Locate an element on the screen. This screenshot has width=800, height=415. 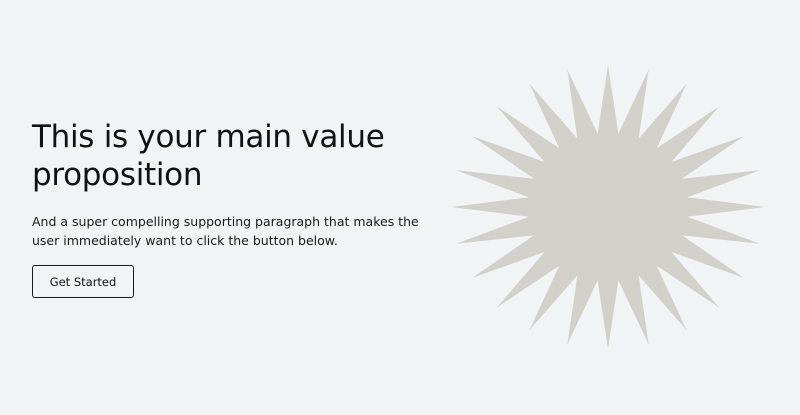
get-started-button: Get Started is located at coordinates (83, 281).